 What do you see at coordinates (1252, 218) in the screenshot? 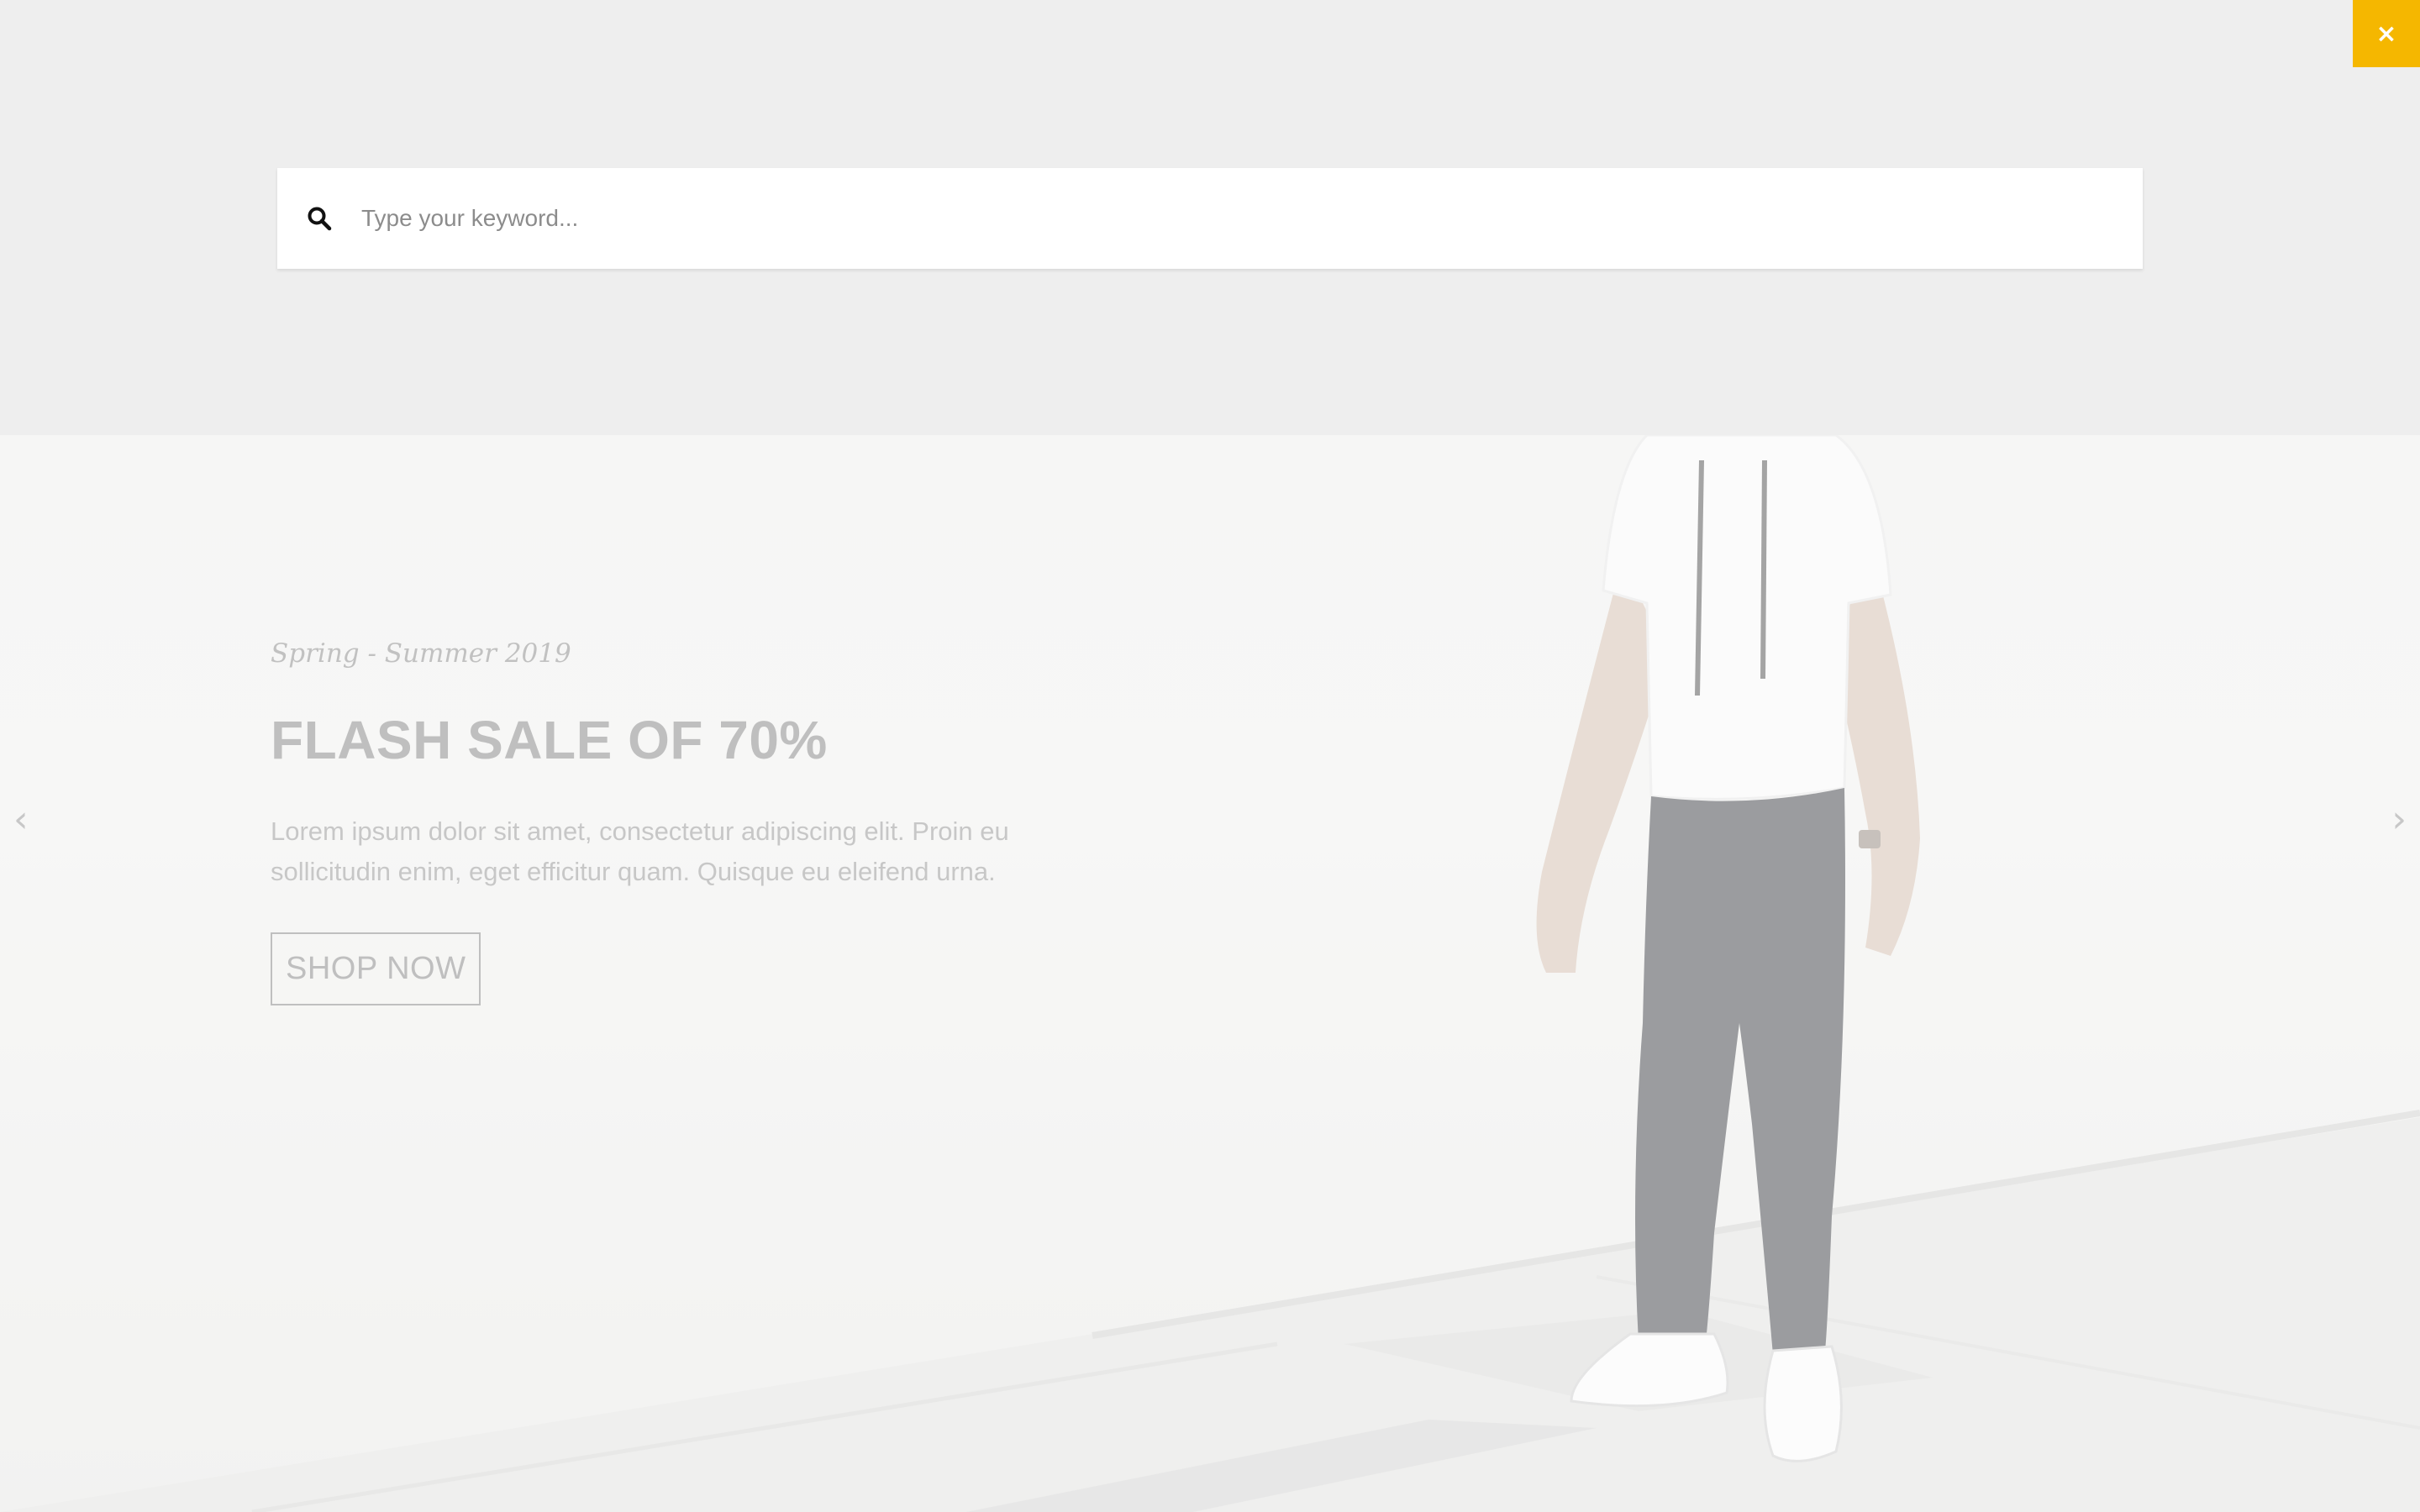
I see `search-input` at bounding box center [1252, 218].